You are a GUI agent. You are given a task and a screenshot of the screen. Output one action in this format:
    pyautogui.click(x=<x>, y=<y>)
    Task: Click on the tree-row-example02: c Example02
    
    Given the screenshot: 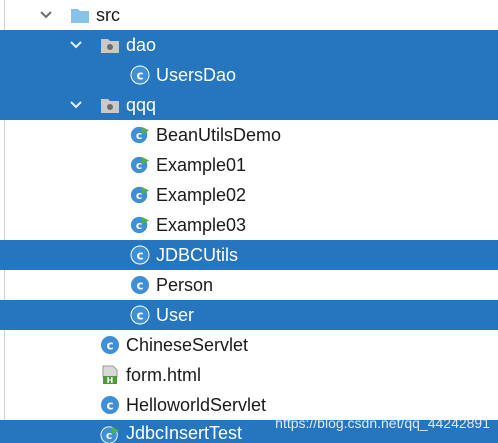 What is the action you would take?
    pyautogui.click(x=249, y=195)
    